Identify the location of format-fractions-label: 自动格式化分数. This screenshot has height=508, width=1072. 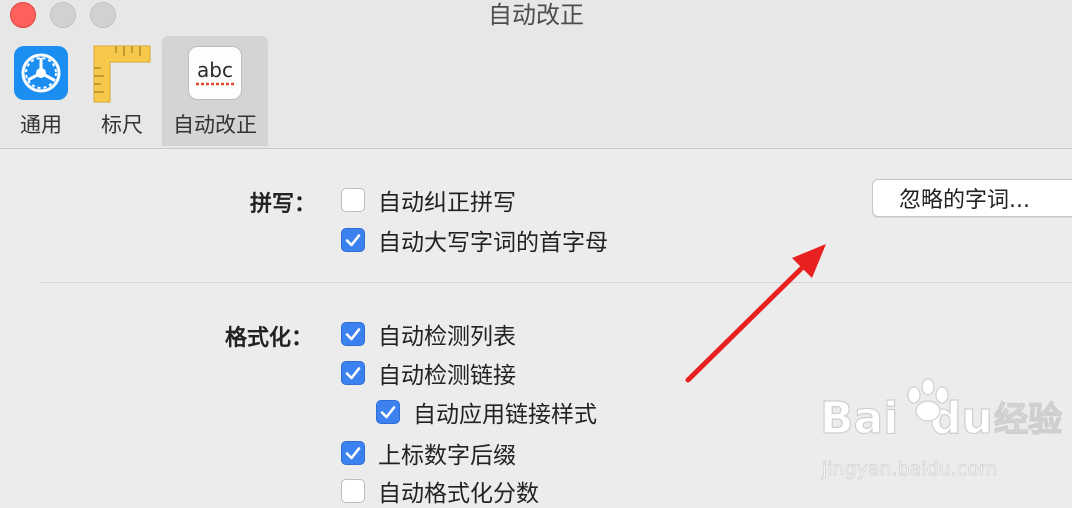
(458, 494).